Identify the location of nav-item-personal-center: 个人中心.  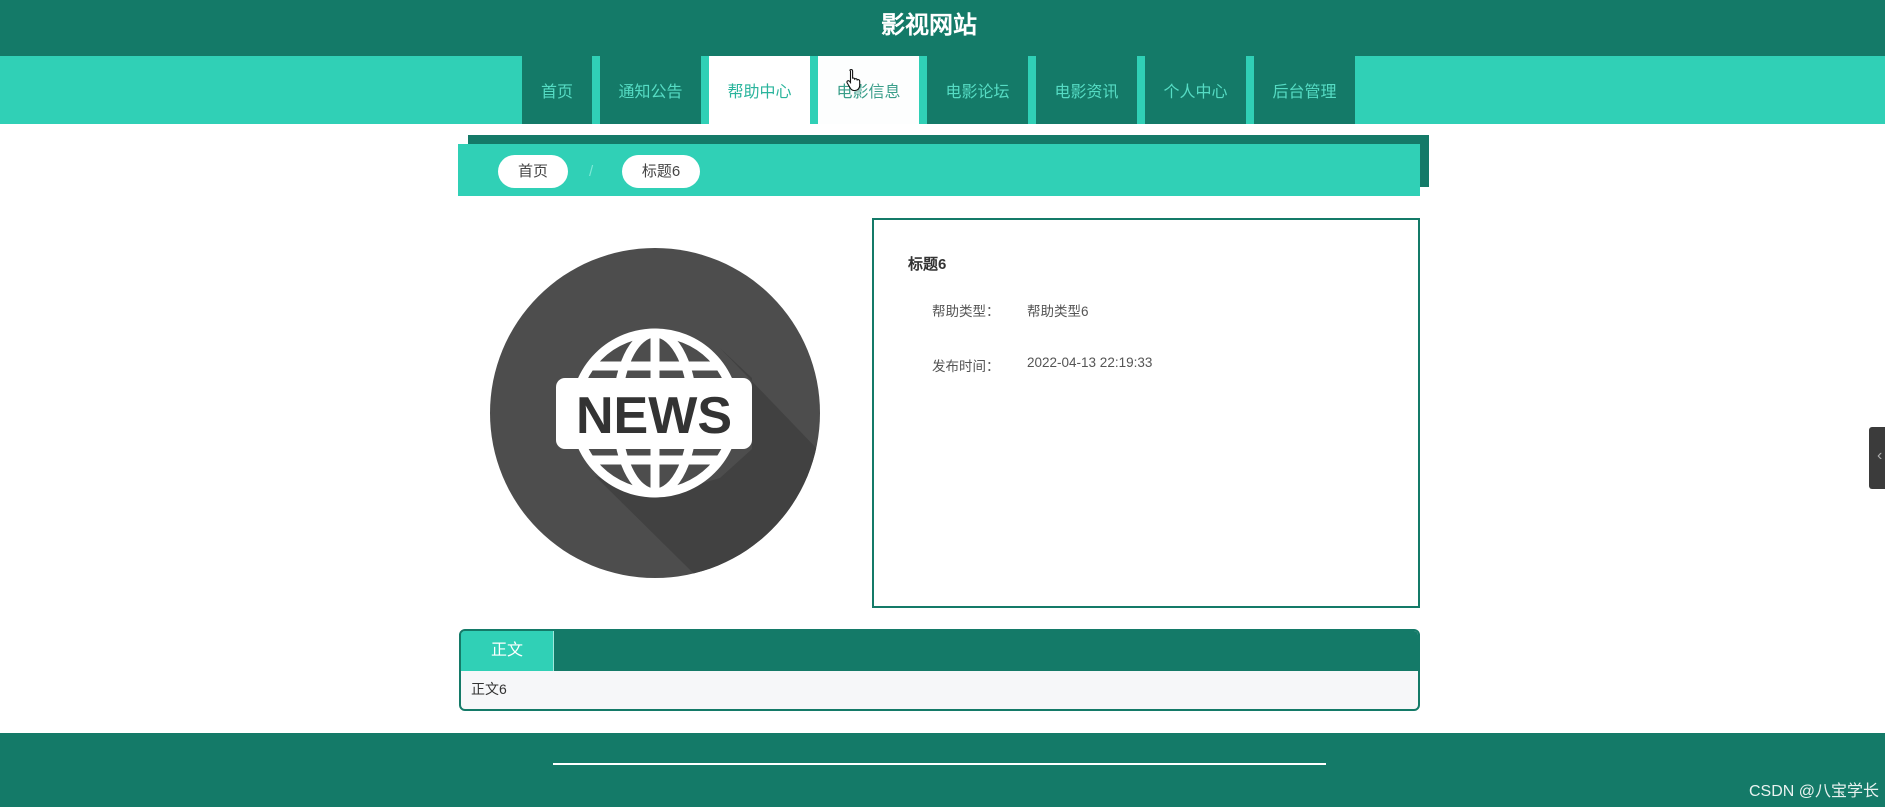
(1195, 90).